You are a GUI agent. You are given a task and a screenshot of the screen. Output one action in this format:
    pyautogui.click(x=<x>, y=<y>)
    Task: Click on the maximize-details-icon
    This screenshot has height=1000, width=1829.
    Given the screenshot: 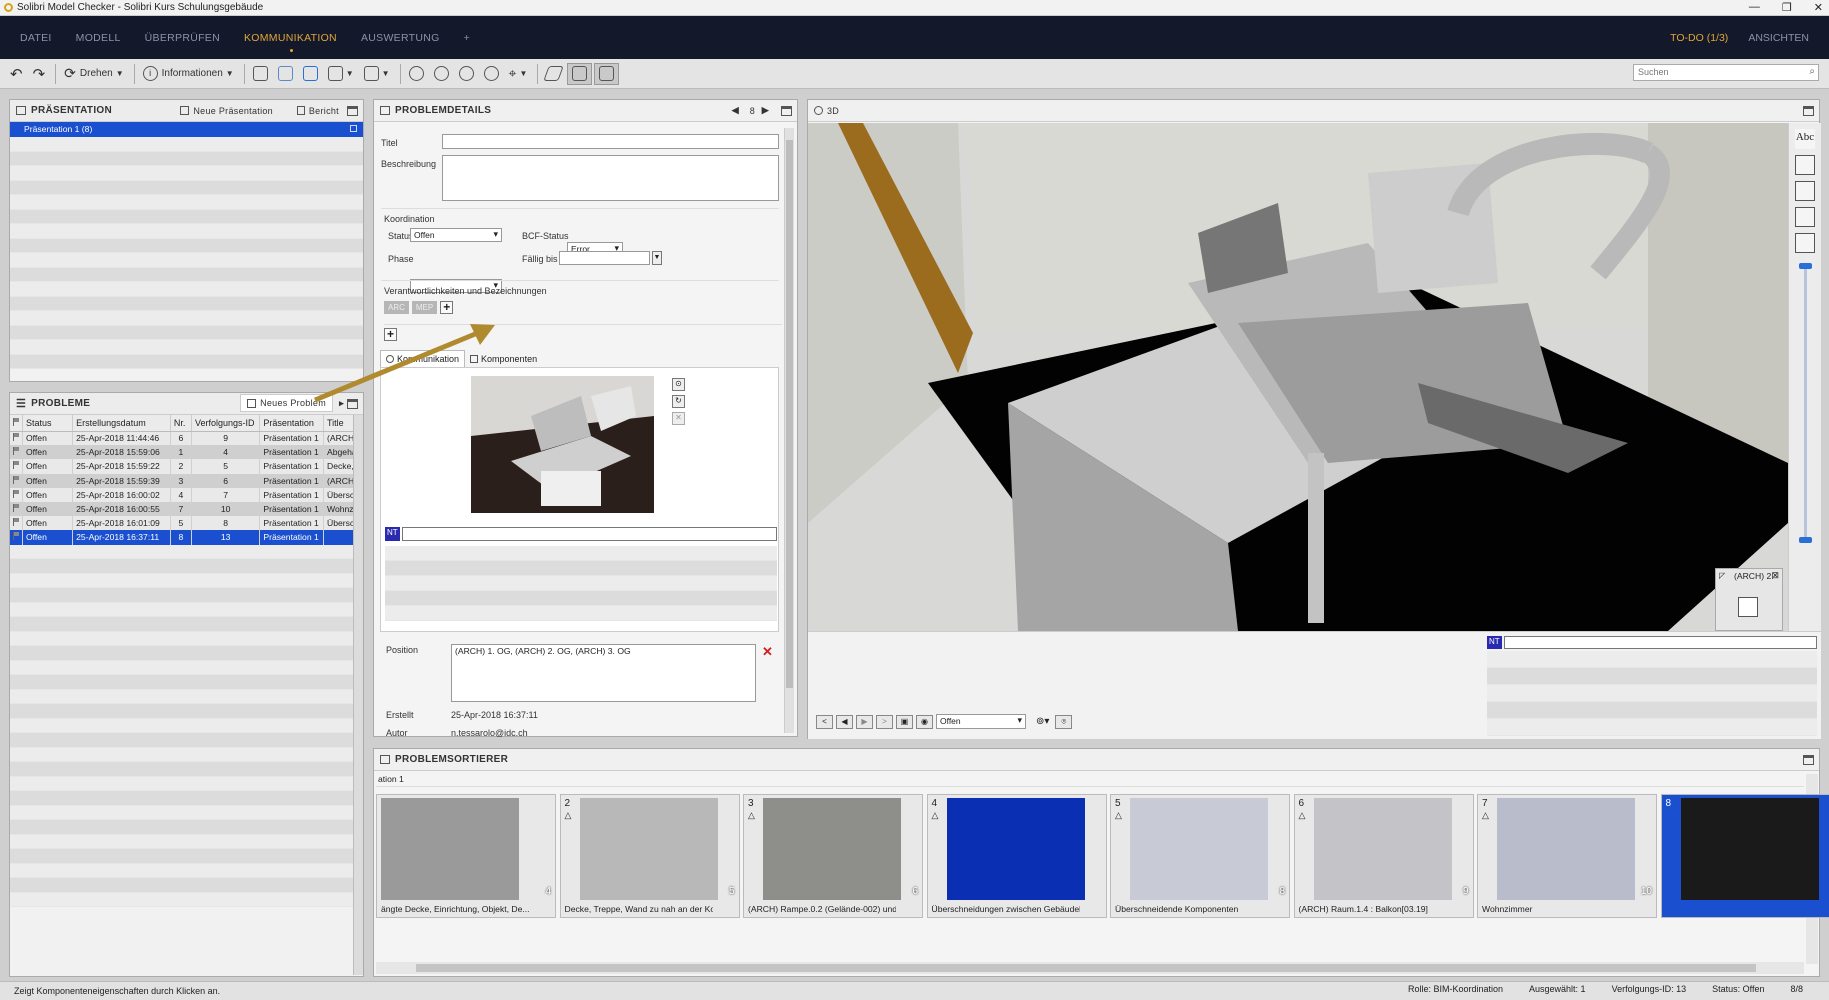 What is the action you would take?
    pyautogui.click(x=786, y=111)
    